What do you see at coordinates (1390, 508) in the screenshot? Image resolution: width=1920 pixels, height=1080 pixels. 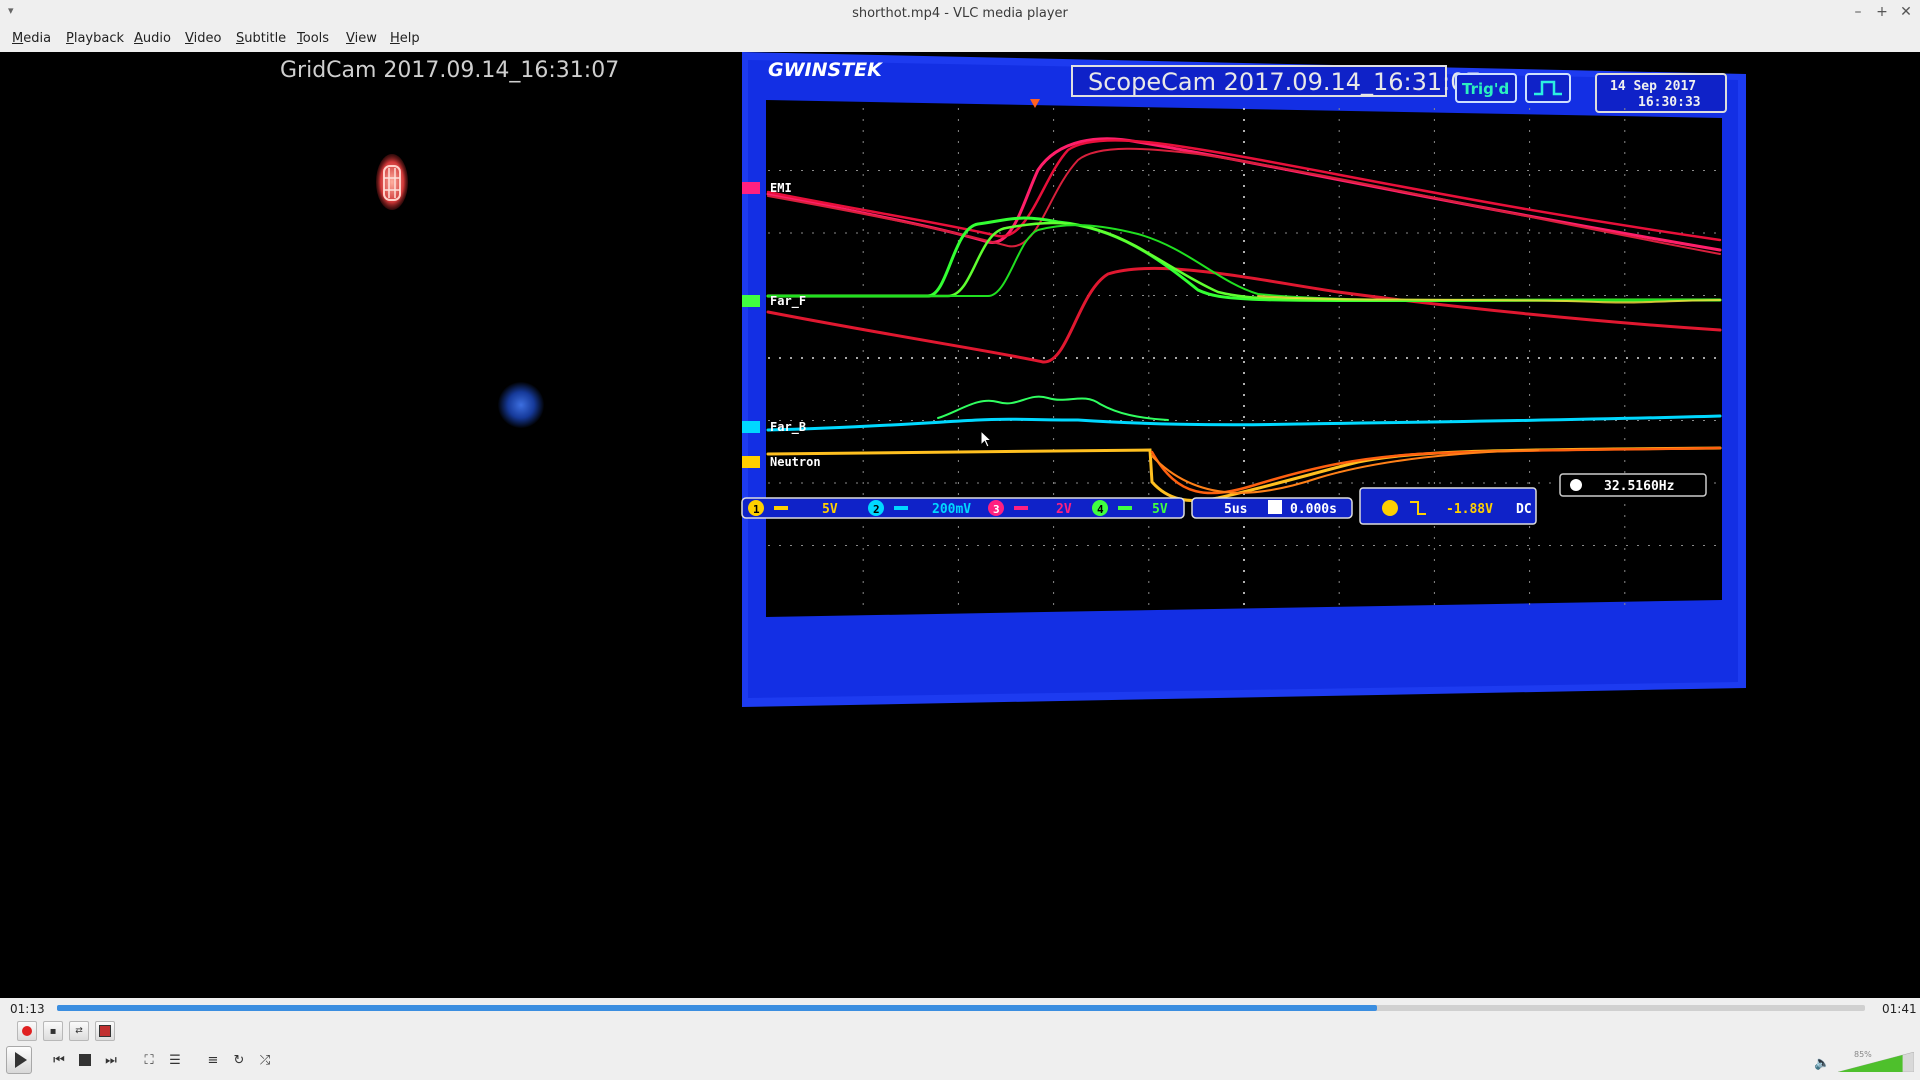 I see `trigger-source-icon` at bounding box center [1390, 508].